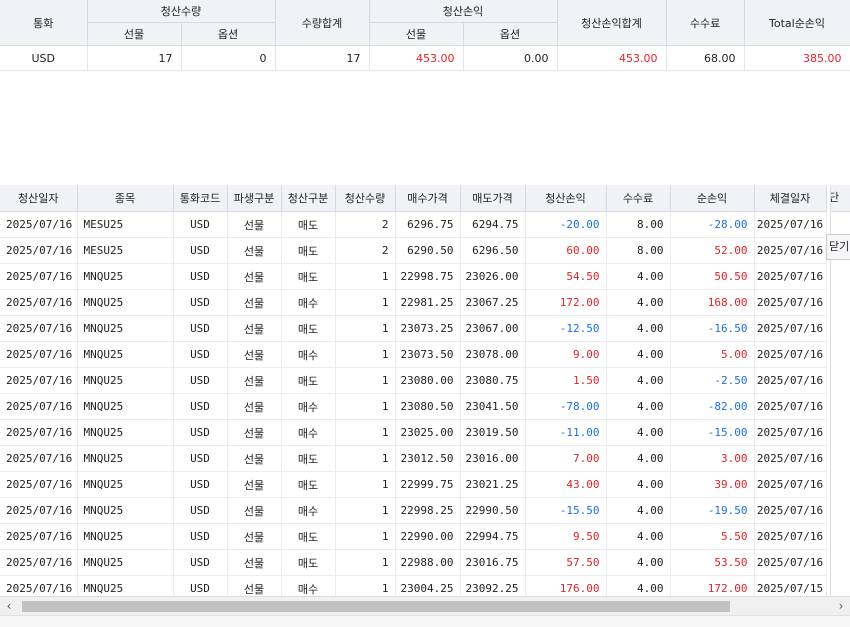 This screenshot has height=627, width=850. Describe the element at coordinates (365, 198) in the screenshot. I see `header-settle-qty: 청산수량` at that location.